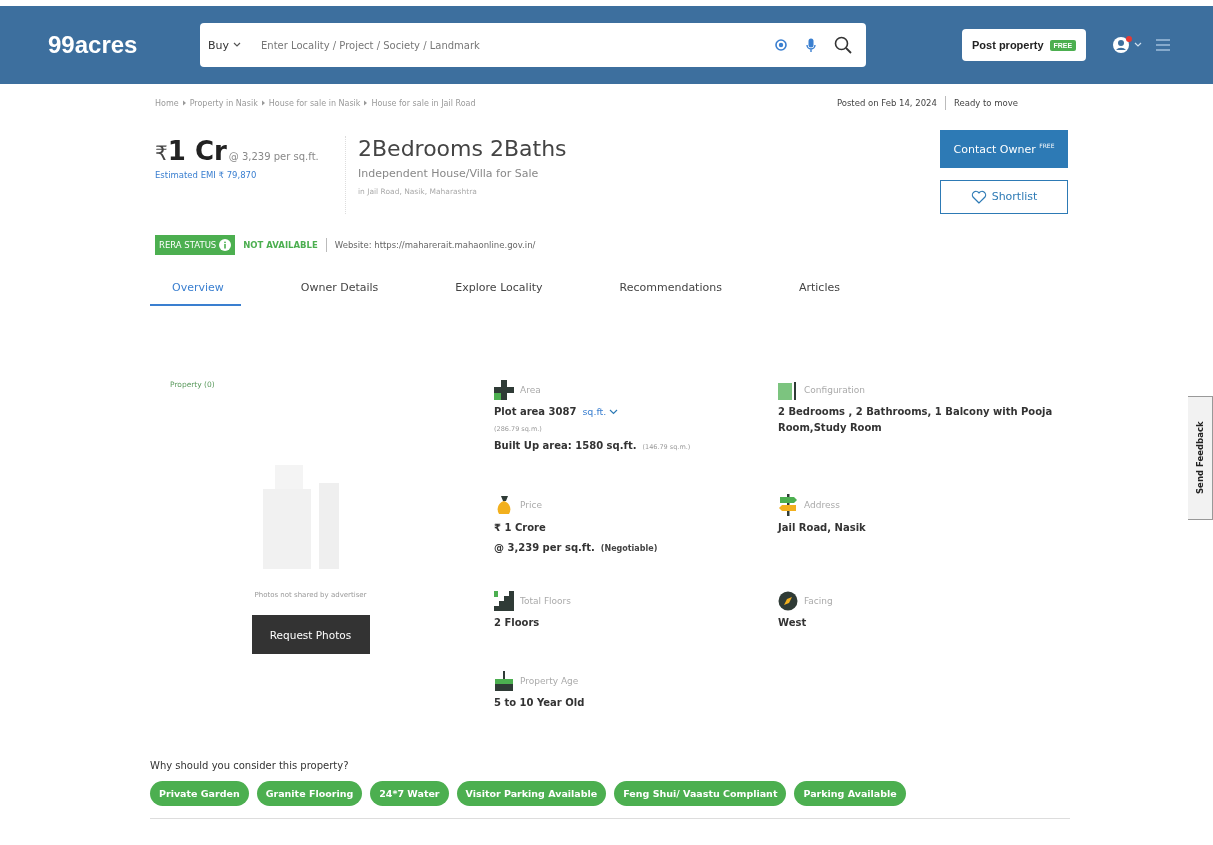 This screenshot has height=845, width=1213. I want to click on section-tab: Owner Details, so click(337, 288).